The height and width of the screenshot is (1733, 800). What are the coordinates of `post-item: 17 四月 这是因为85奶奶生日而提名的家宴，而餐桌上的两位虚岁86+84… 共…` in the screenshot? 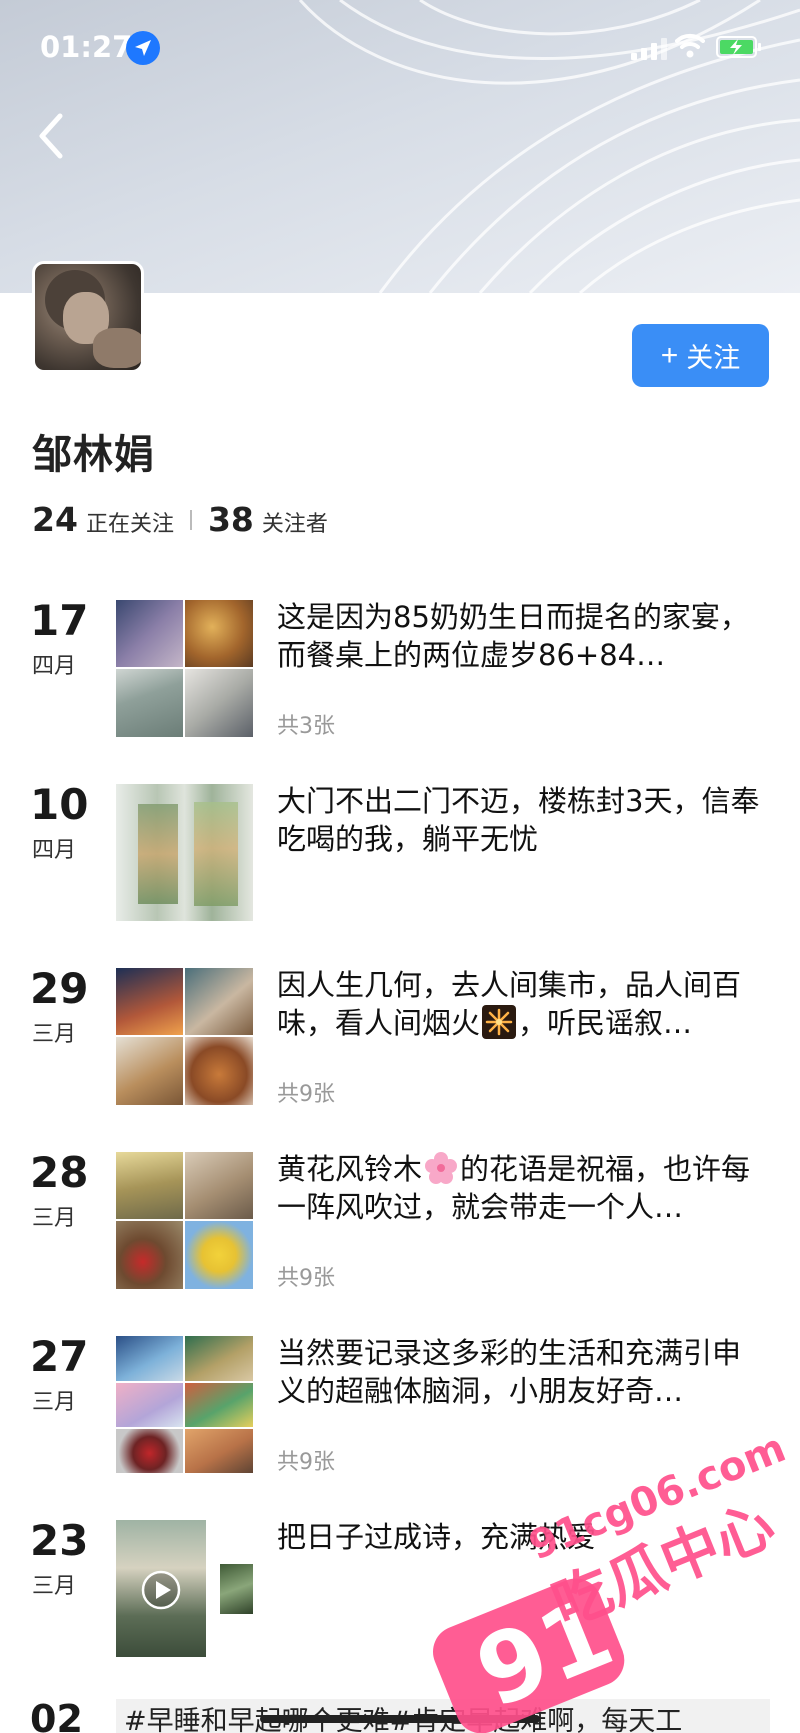 It's located at (400, 690).